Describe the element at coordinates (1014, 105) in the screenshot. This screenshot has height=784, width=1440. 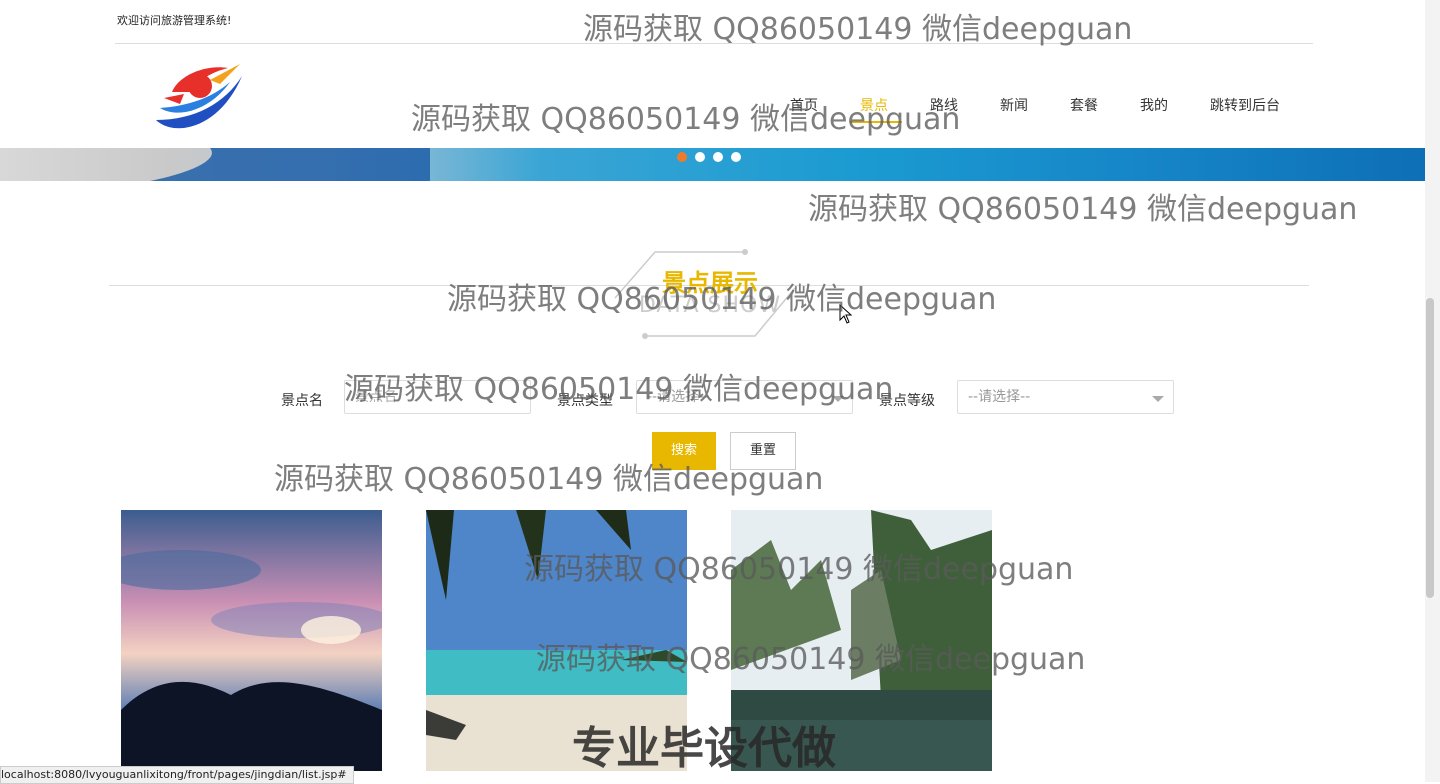
I see `nav-news: 新闻` at that location.